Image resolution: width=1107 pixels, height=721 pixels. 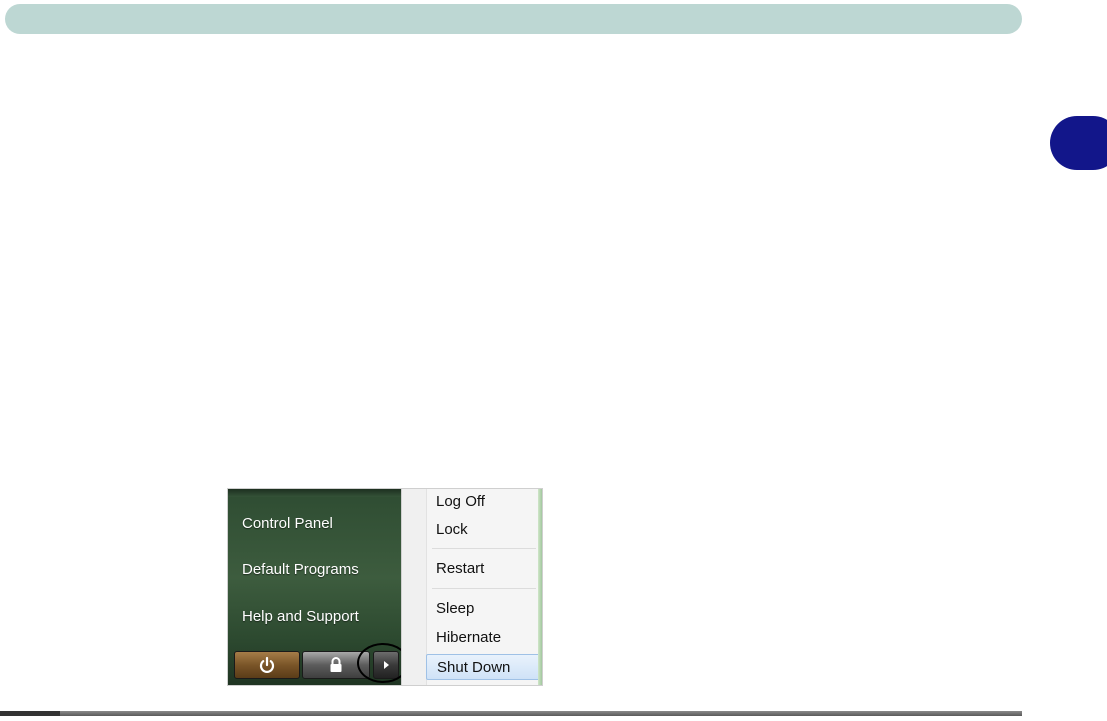 What do you see at coordinates (336, 664) in the screenshot?
I see `lock-icon` at bounding box center [336, 664].